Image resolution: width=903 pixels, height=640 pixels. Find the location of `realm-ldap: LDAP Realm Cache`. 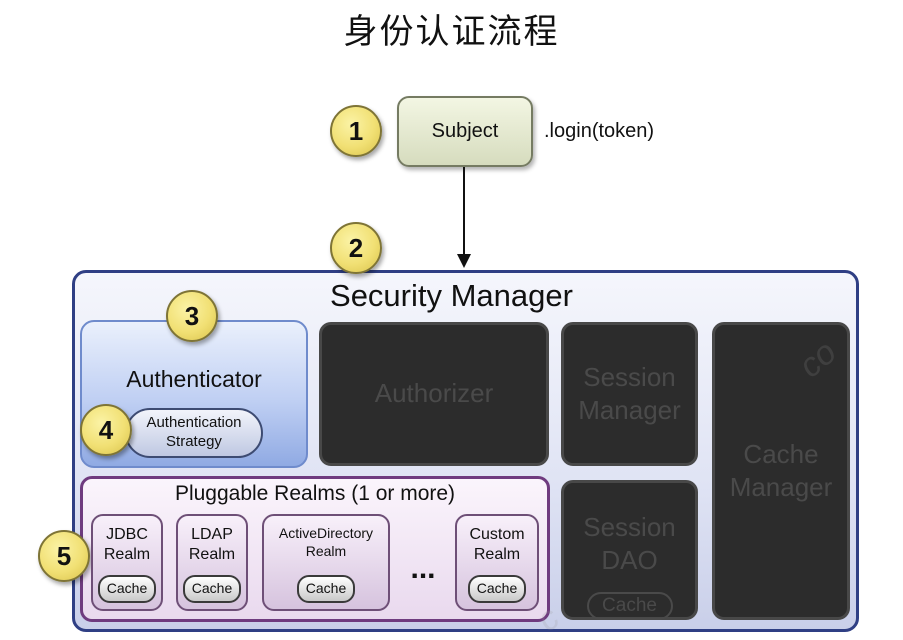

realm-ldap: LDAP Realm Cache is located at coordinates (212, 562).